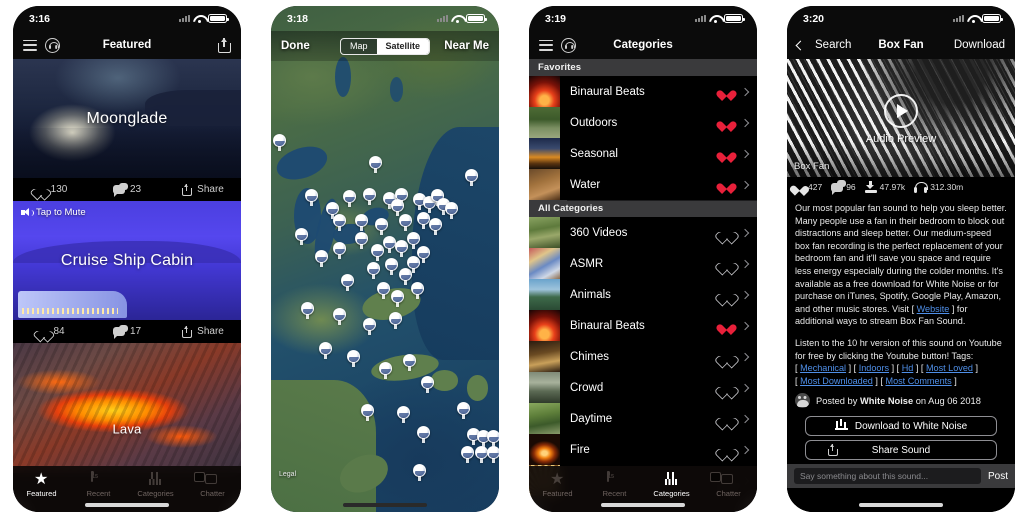 The height and width of the screenshot is (520, 1024). What do you see at coordinates (224, 45) in the screenshot?
I see `share-button` at bounding box center [224, 45].